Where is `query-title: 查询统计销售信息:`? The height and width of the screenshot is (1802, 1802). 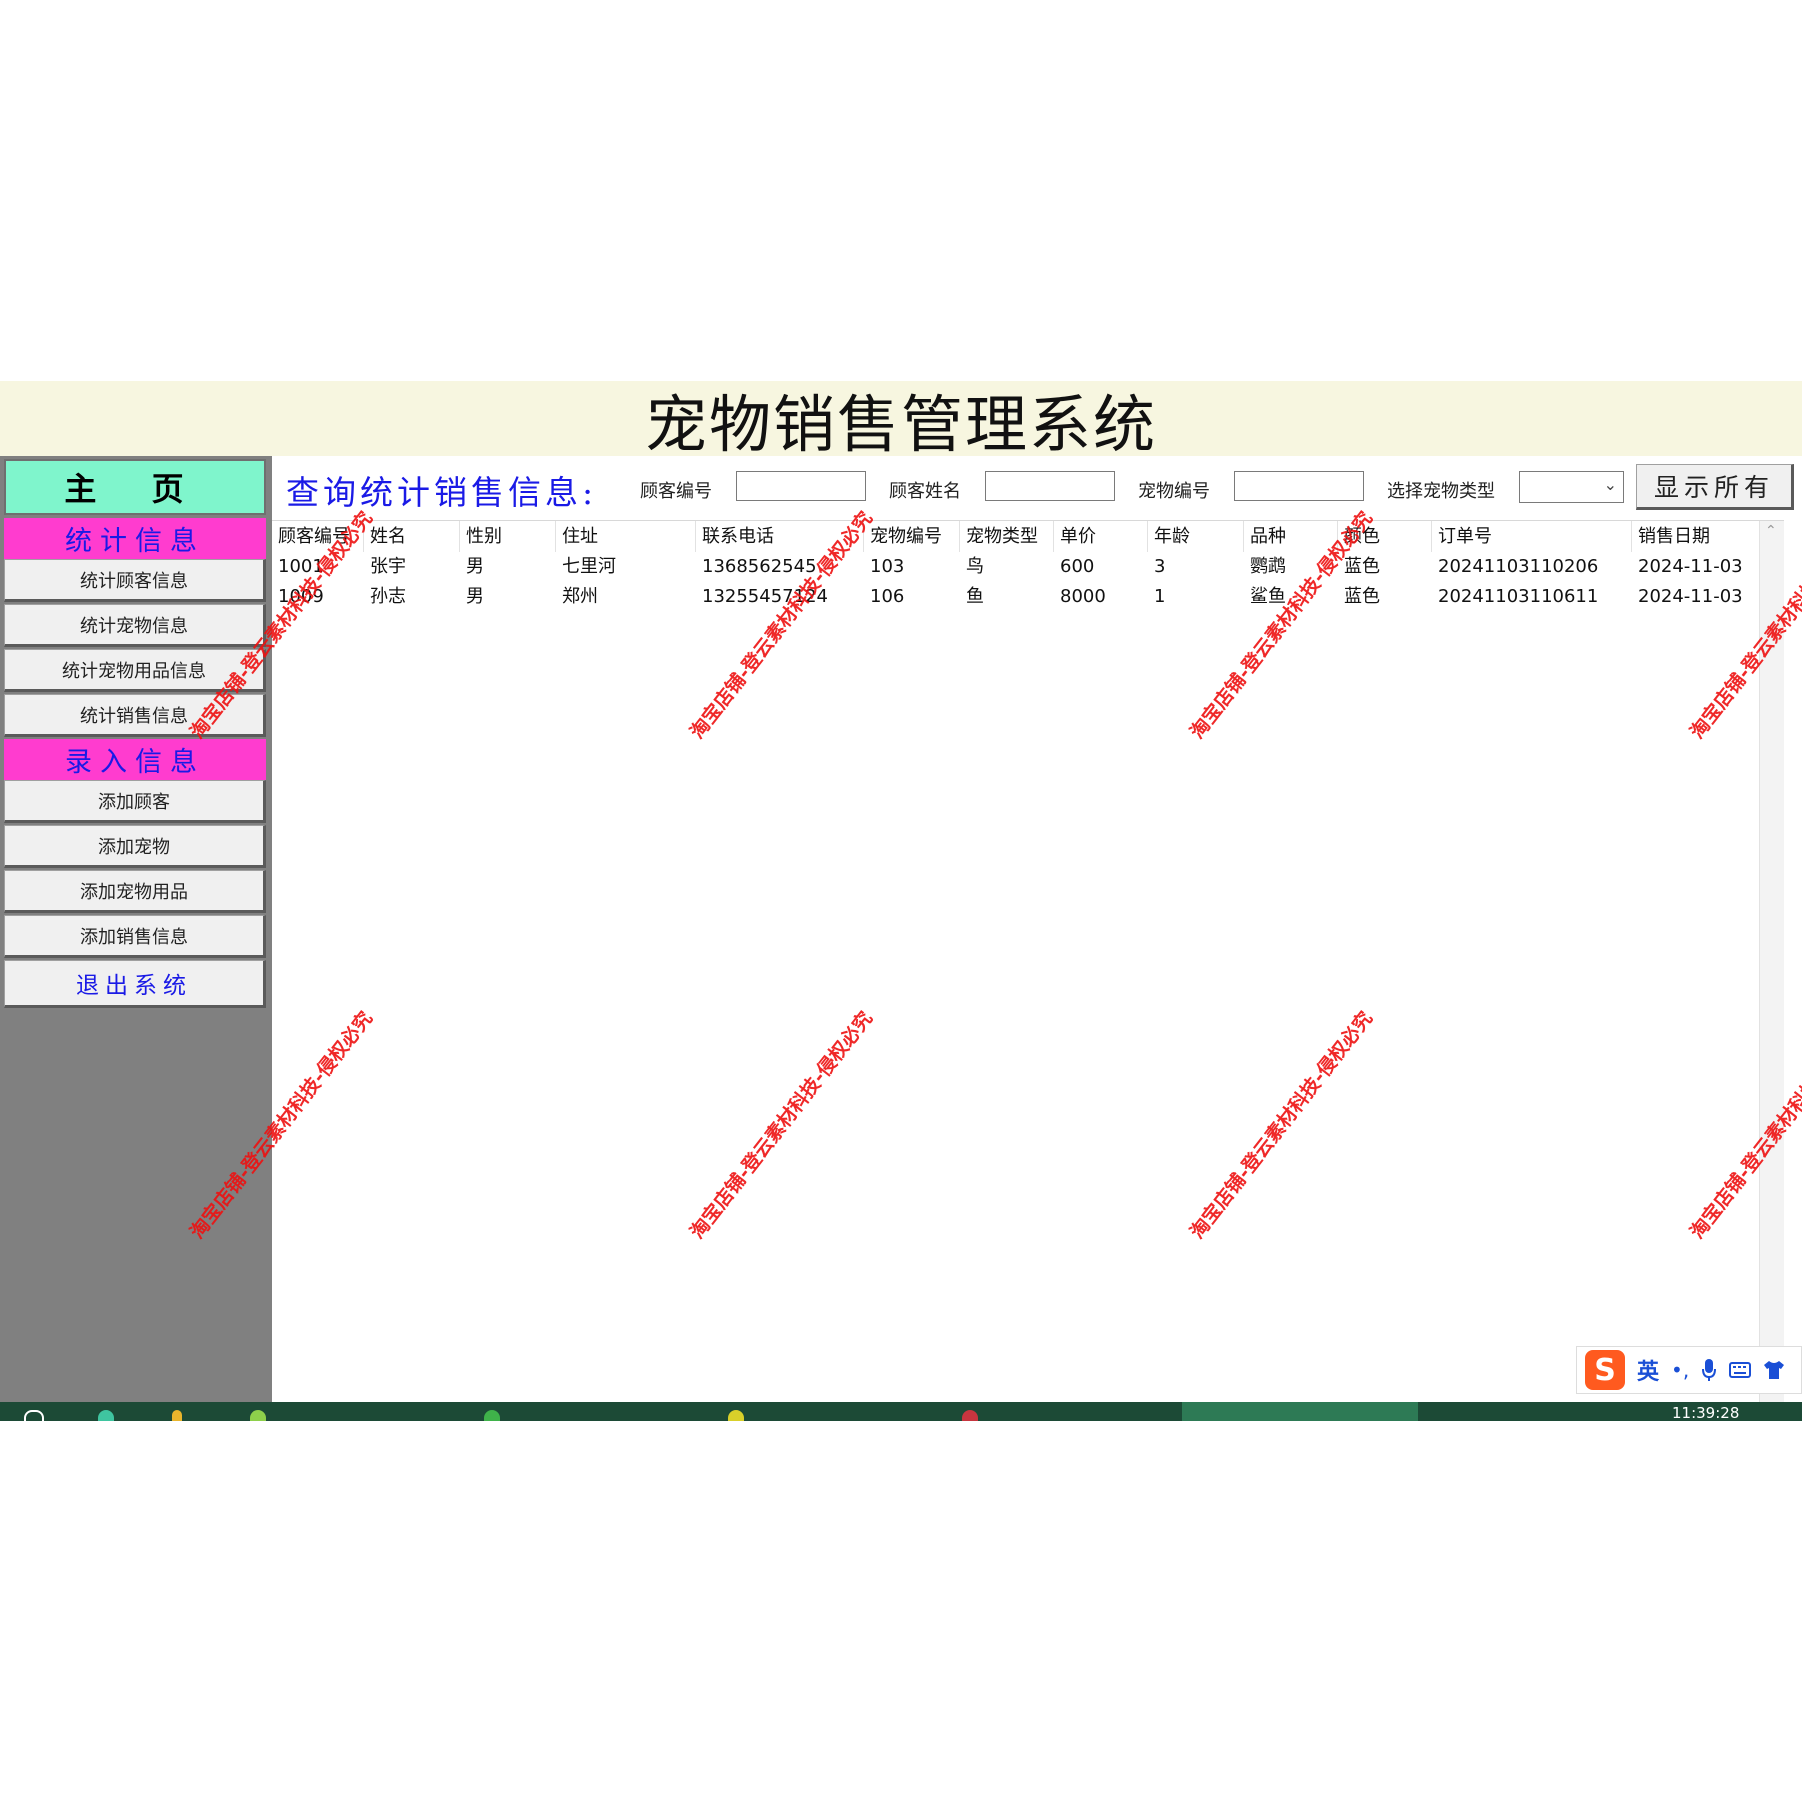
query-title: 查询统计销售信息: is located at coordinates (442, 492).